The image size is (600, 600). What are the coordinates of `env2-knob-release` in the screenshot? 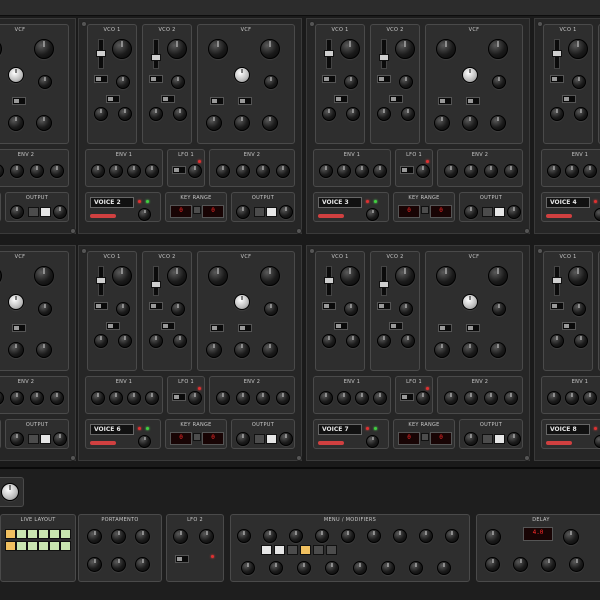 It's located at (283, 171).